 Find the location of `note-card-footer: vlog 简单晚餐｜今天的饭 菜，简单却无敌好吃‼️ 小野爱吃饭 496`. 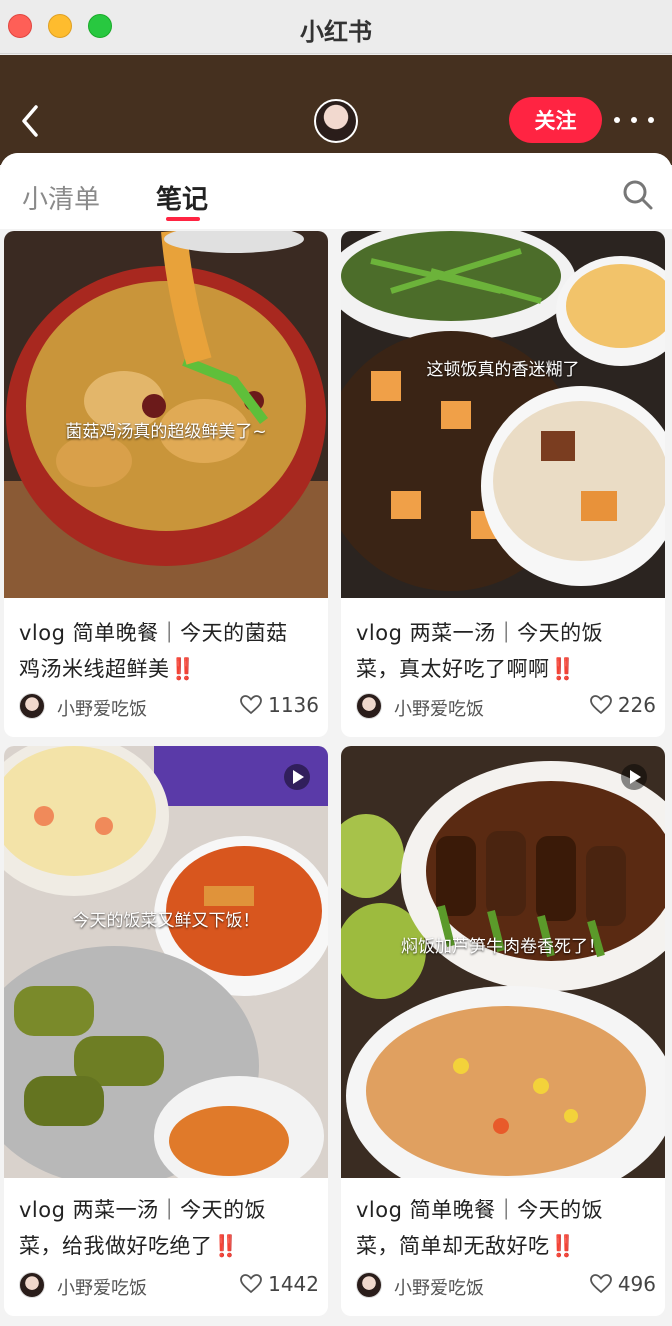

note-card-footer: vlog 简单晚餐｜今天的饭 菜，简单却无敌好吃‼️ 小野爱吃饭 496 is located at coordinates (503, 1246).